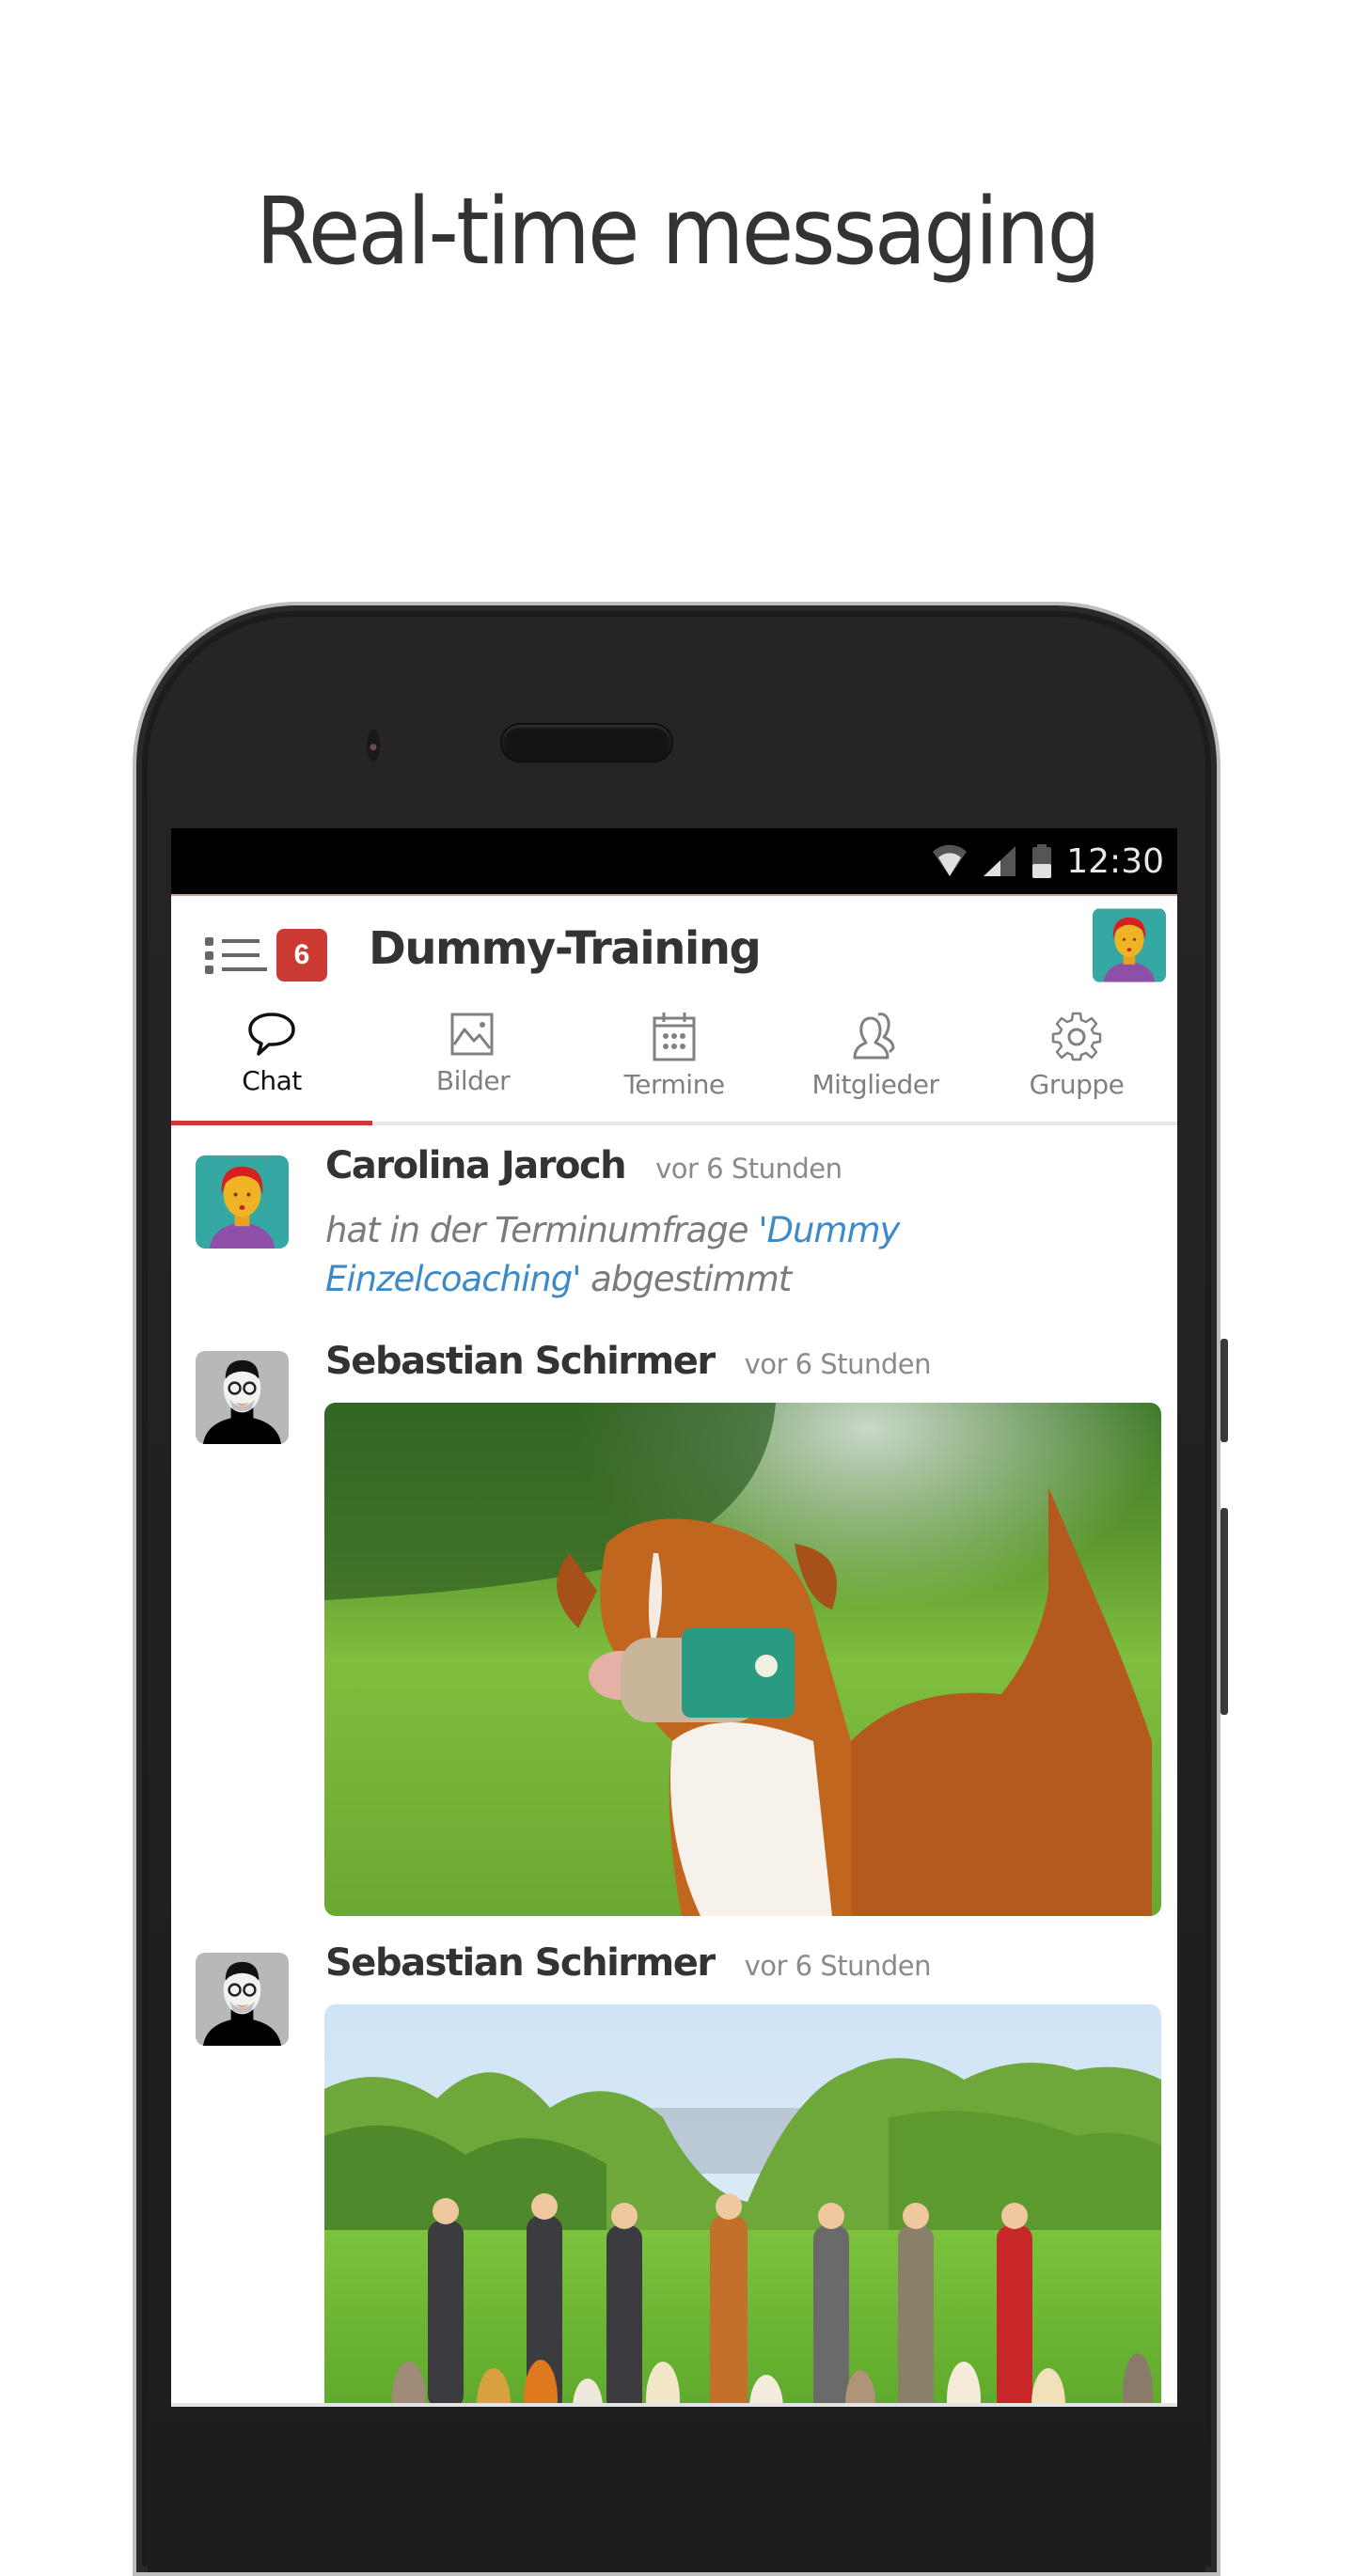 The image size is (1354, 2576). Describe the element at coordinates (586, 743) in the screenshot. I see `earpiece-speaker` at that location.